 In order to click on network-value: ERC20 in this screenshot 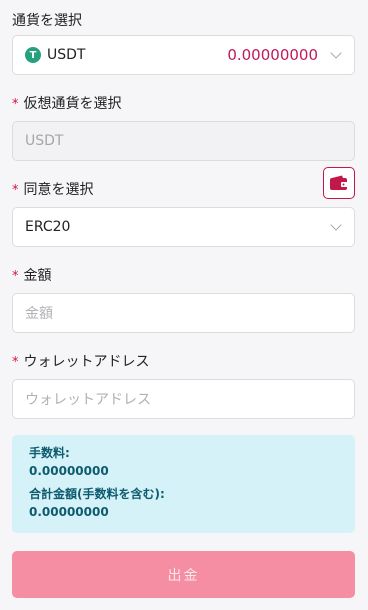, I will do `click(48, 227)`.